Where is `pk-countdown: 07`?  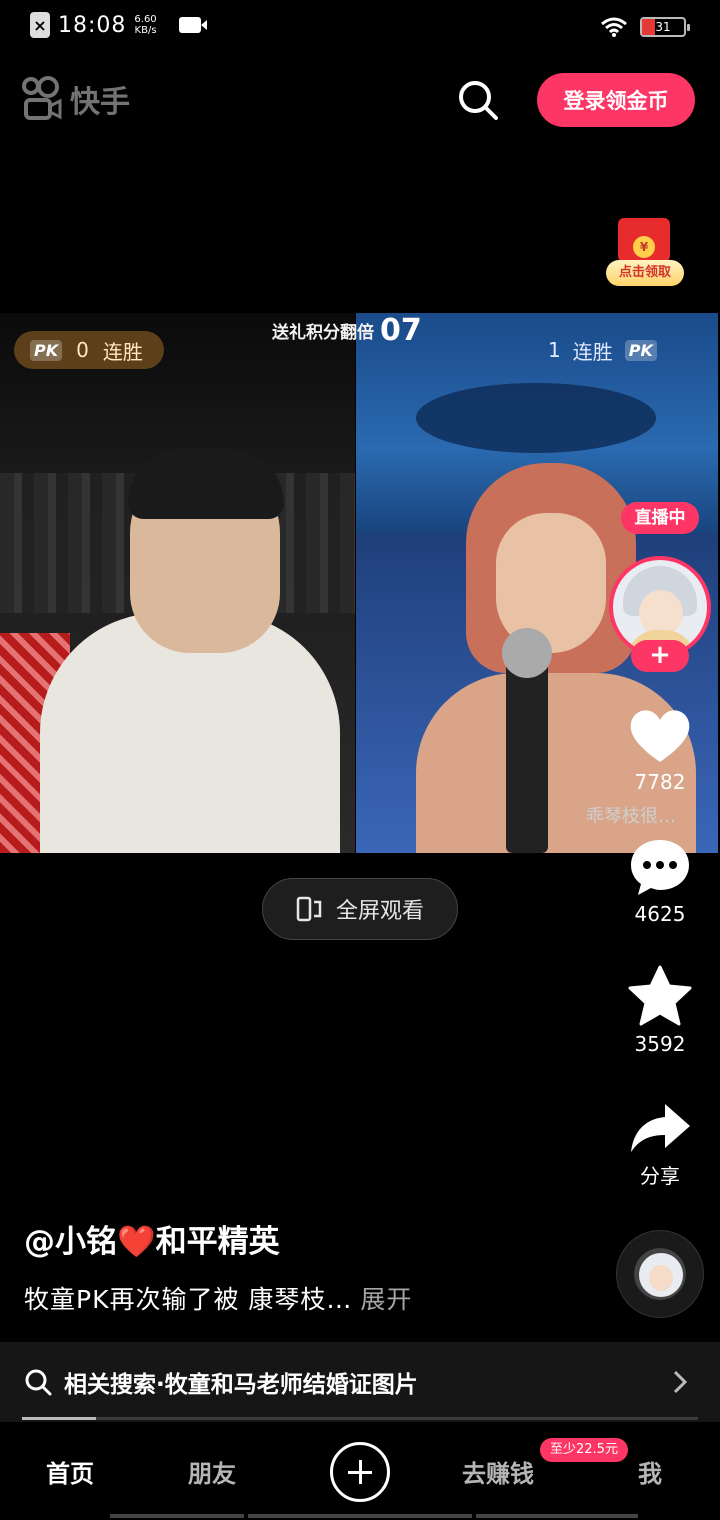
pk-countdown: 07 is located at coordinates (401, 330).